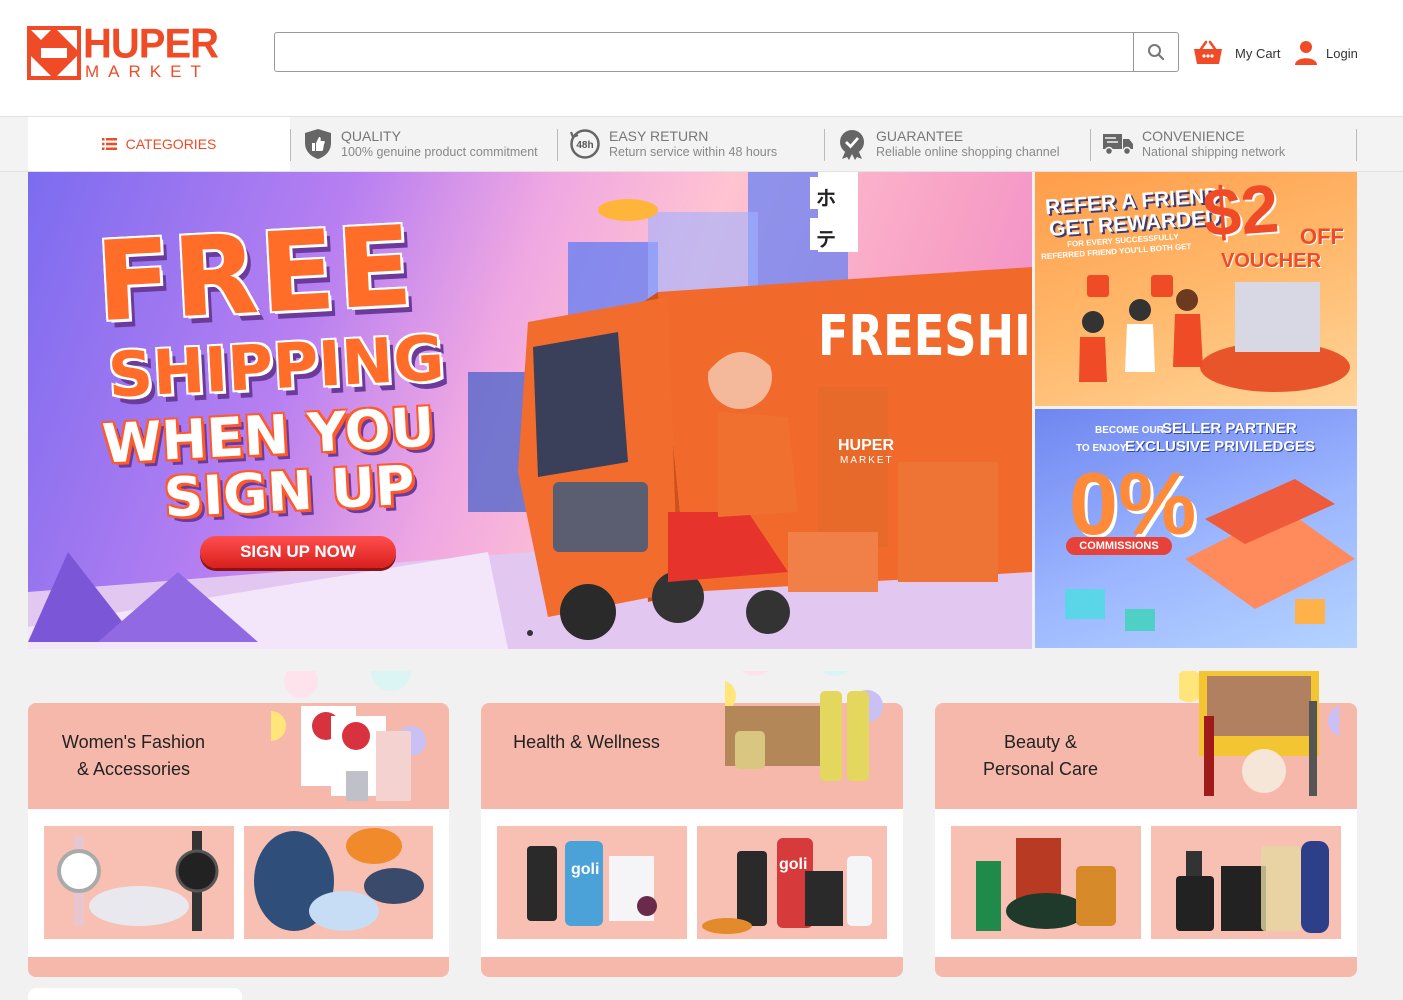 The width and height of the screenshot is (1403, 1000). I want to click on truck-brand-sub: MARKET, so click(867, 460).